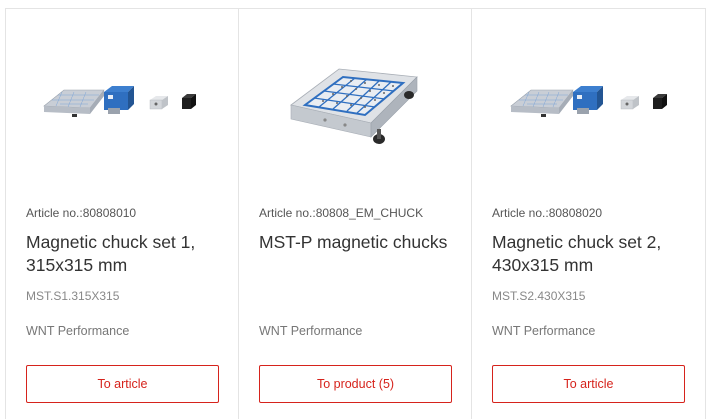 The width and height of the screenshot is (712, 419). What do you see at coordinates (81, 213) in the screenshot?
I see `article-number: Article no.:80808010` at bounding box center [81, 213].